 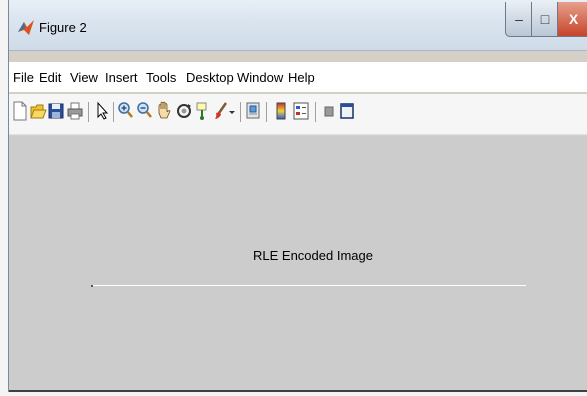 I want to click on open-file-icon, so click(x=38, y=111).